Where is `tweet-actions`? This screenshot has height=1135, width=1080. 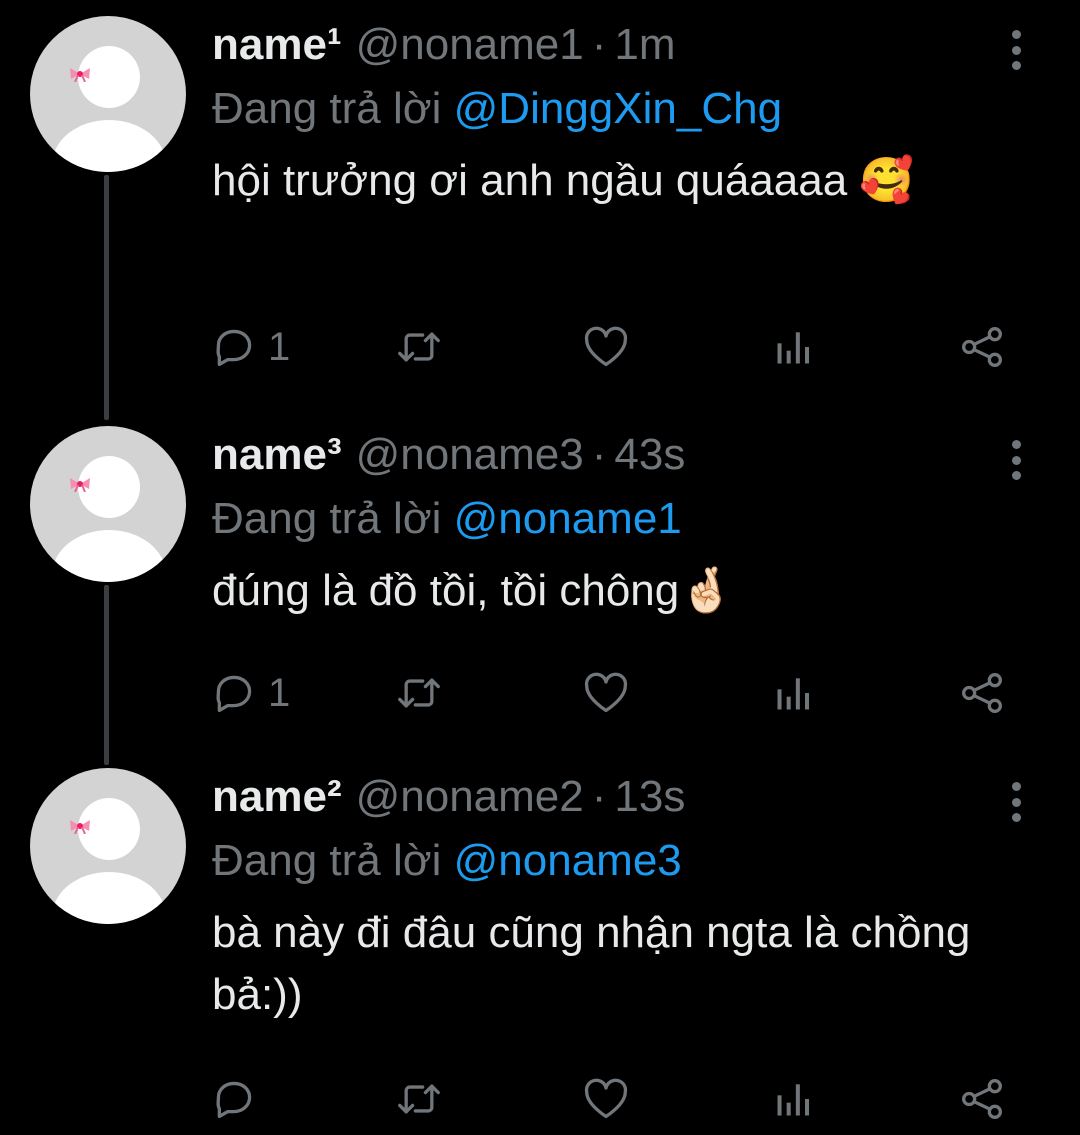
tweet-actions is located at coordinates (611, 1099).